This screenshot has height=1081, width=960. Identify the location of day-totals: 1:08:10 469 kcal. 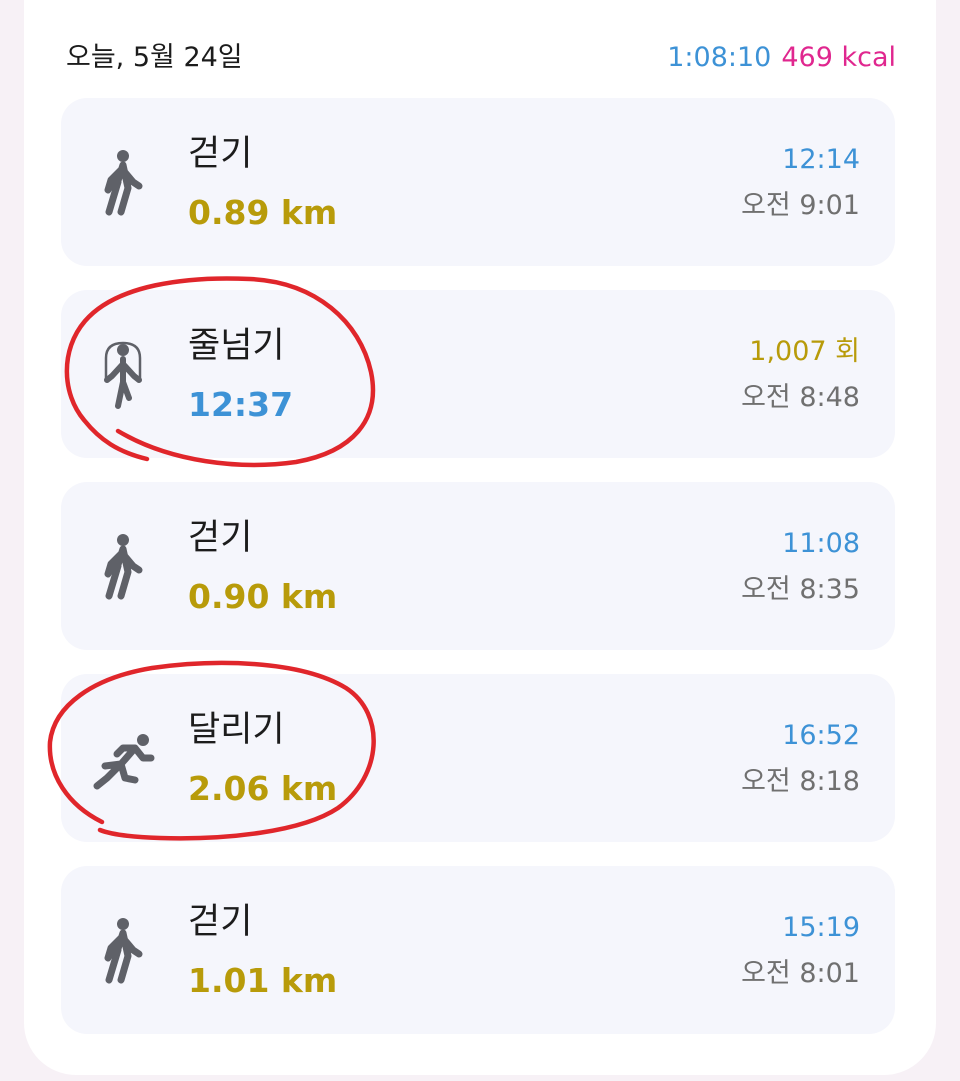
(781, 58).